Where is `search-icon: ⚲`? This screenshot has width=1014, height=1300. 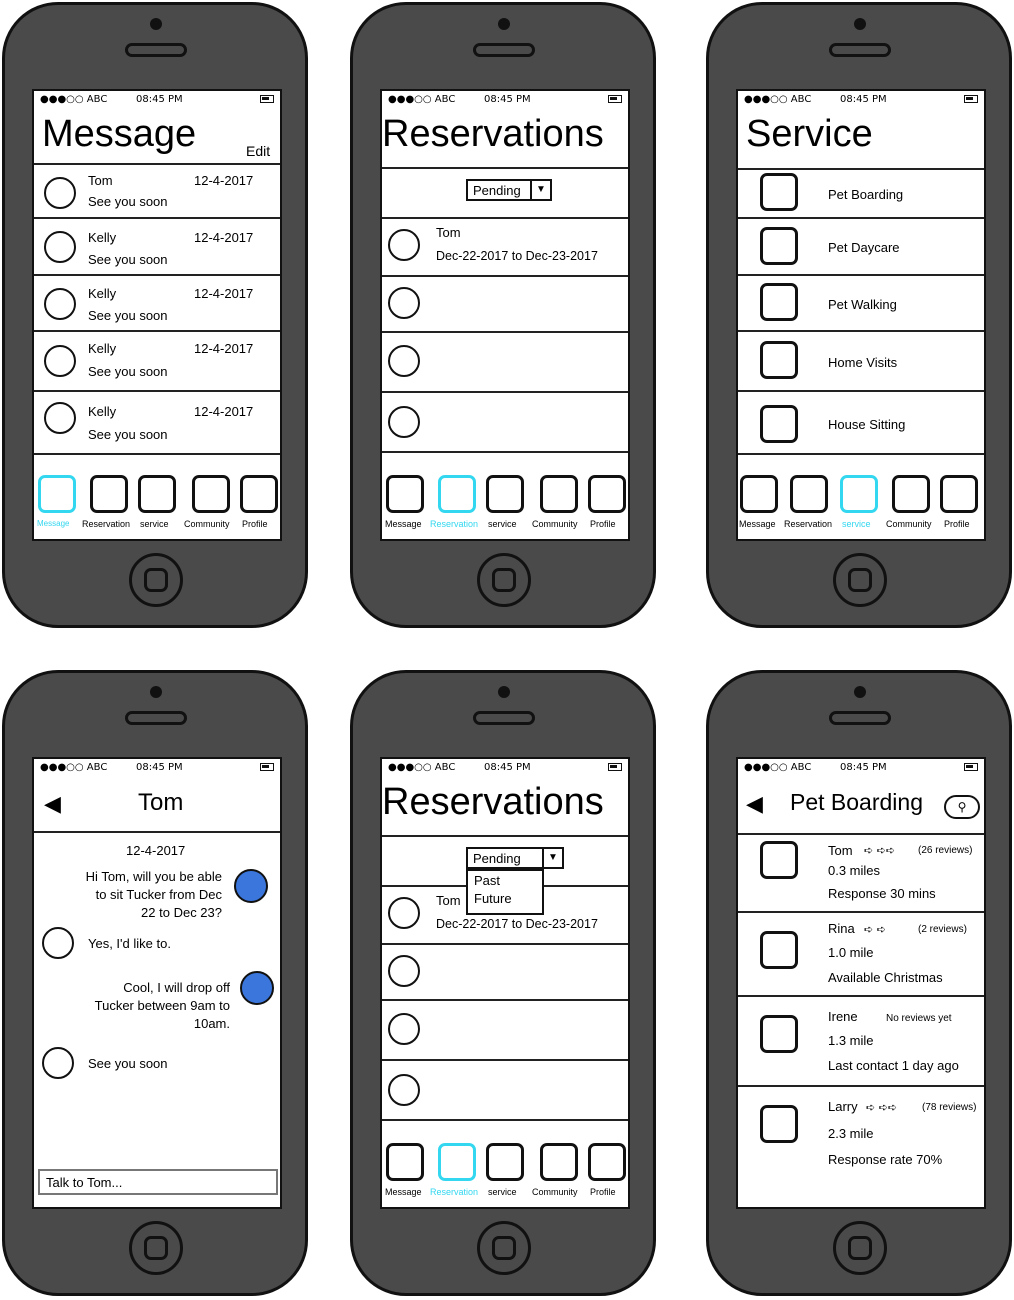 search-icon: ⚲ is located at coordinates (962, 807).